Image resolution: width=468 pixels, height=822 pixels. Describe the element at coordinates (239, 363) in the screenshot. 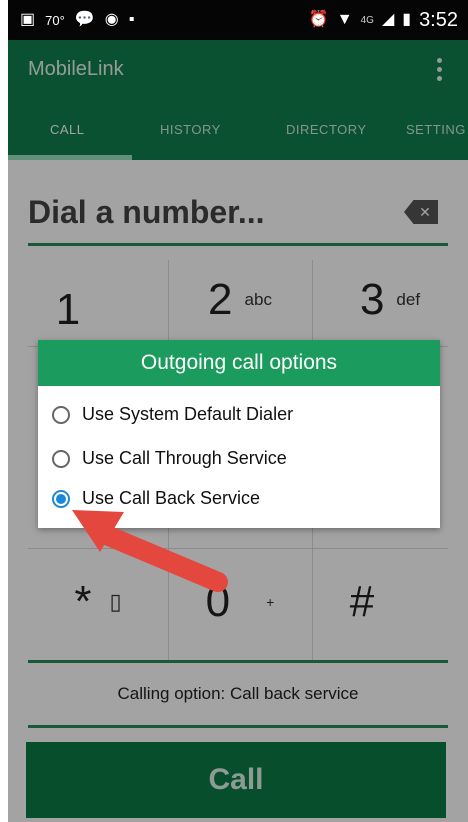

I see `dialog-title: Outgoing call options` at that location.